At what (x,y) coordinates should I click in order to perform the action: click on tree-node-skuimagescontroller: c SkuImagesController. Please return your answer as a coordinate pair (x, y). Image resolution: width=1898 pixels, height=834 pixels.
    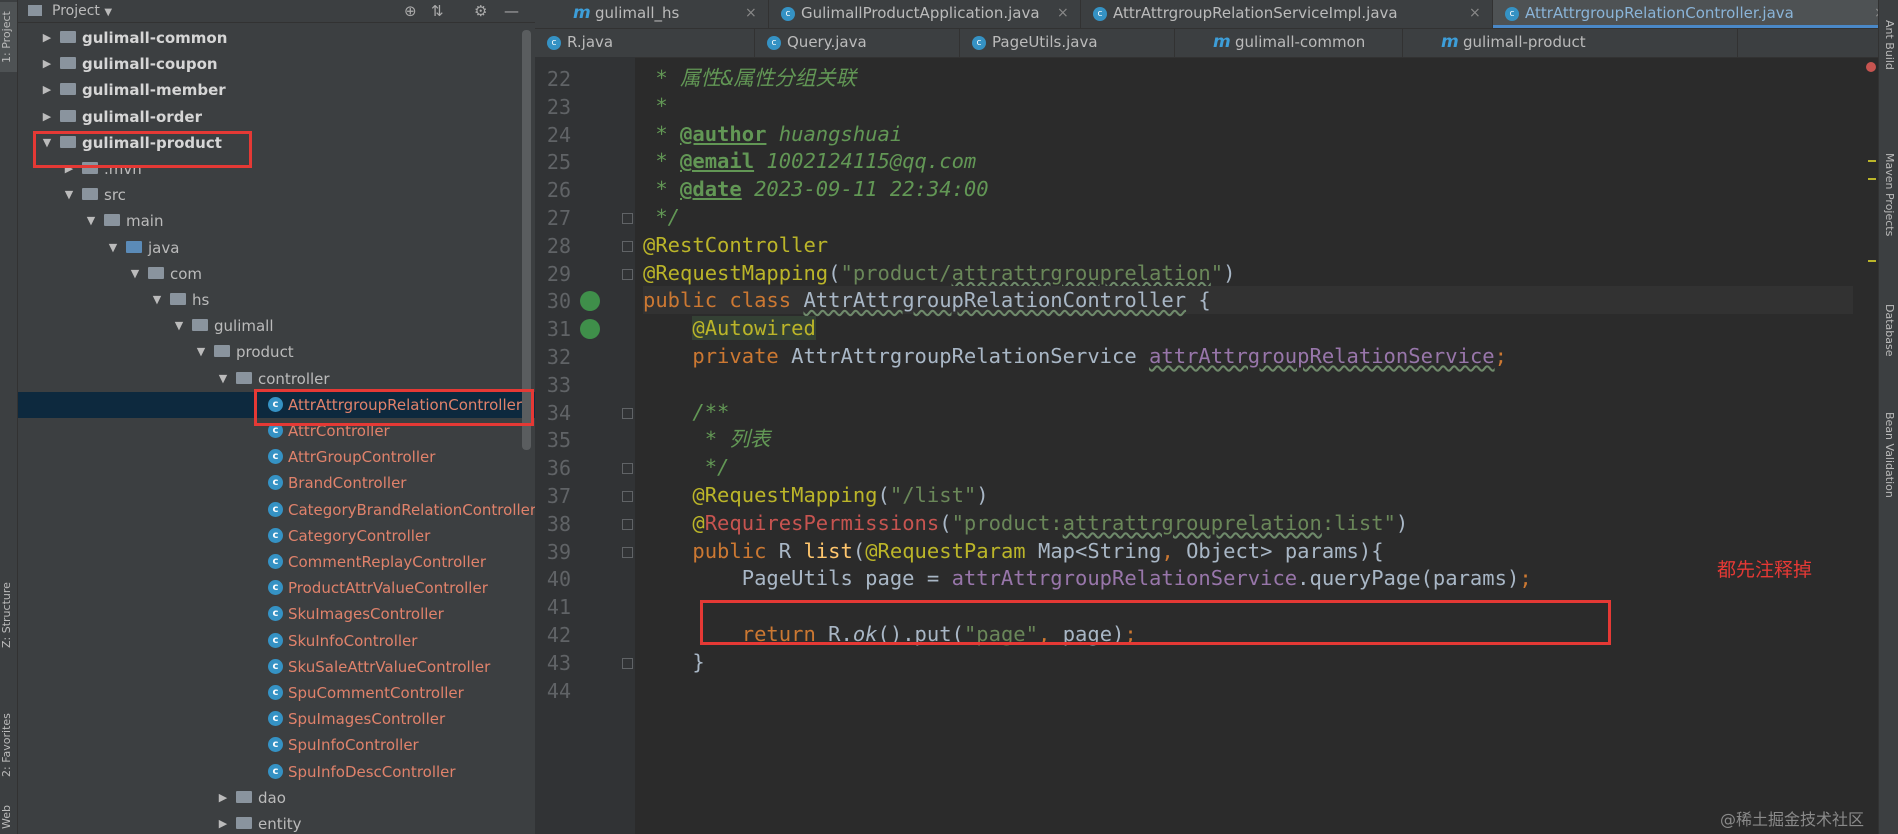
    Looking at the image, I should click on (276, 614).